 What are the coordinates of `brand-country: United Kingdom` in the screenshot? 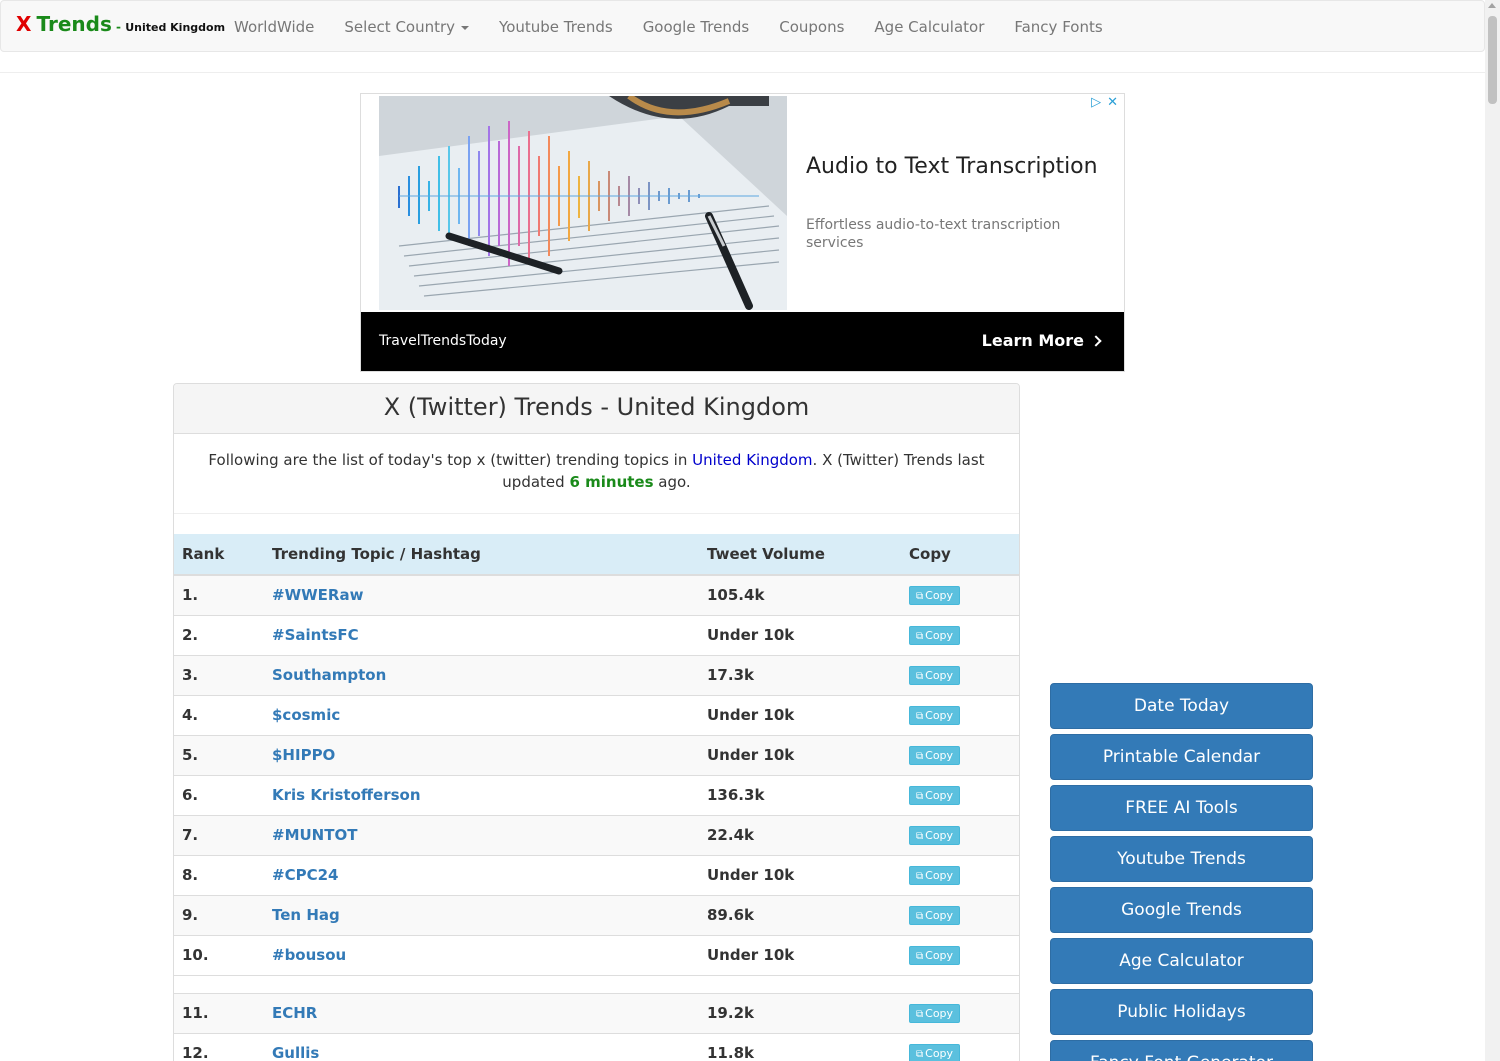 It's located at (175, 27).